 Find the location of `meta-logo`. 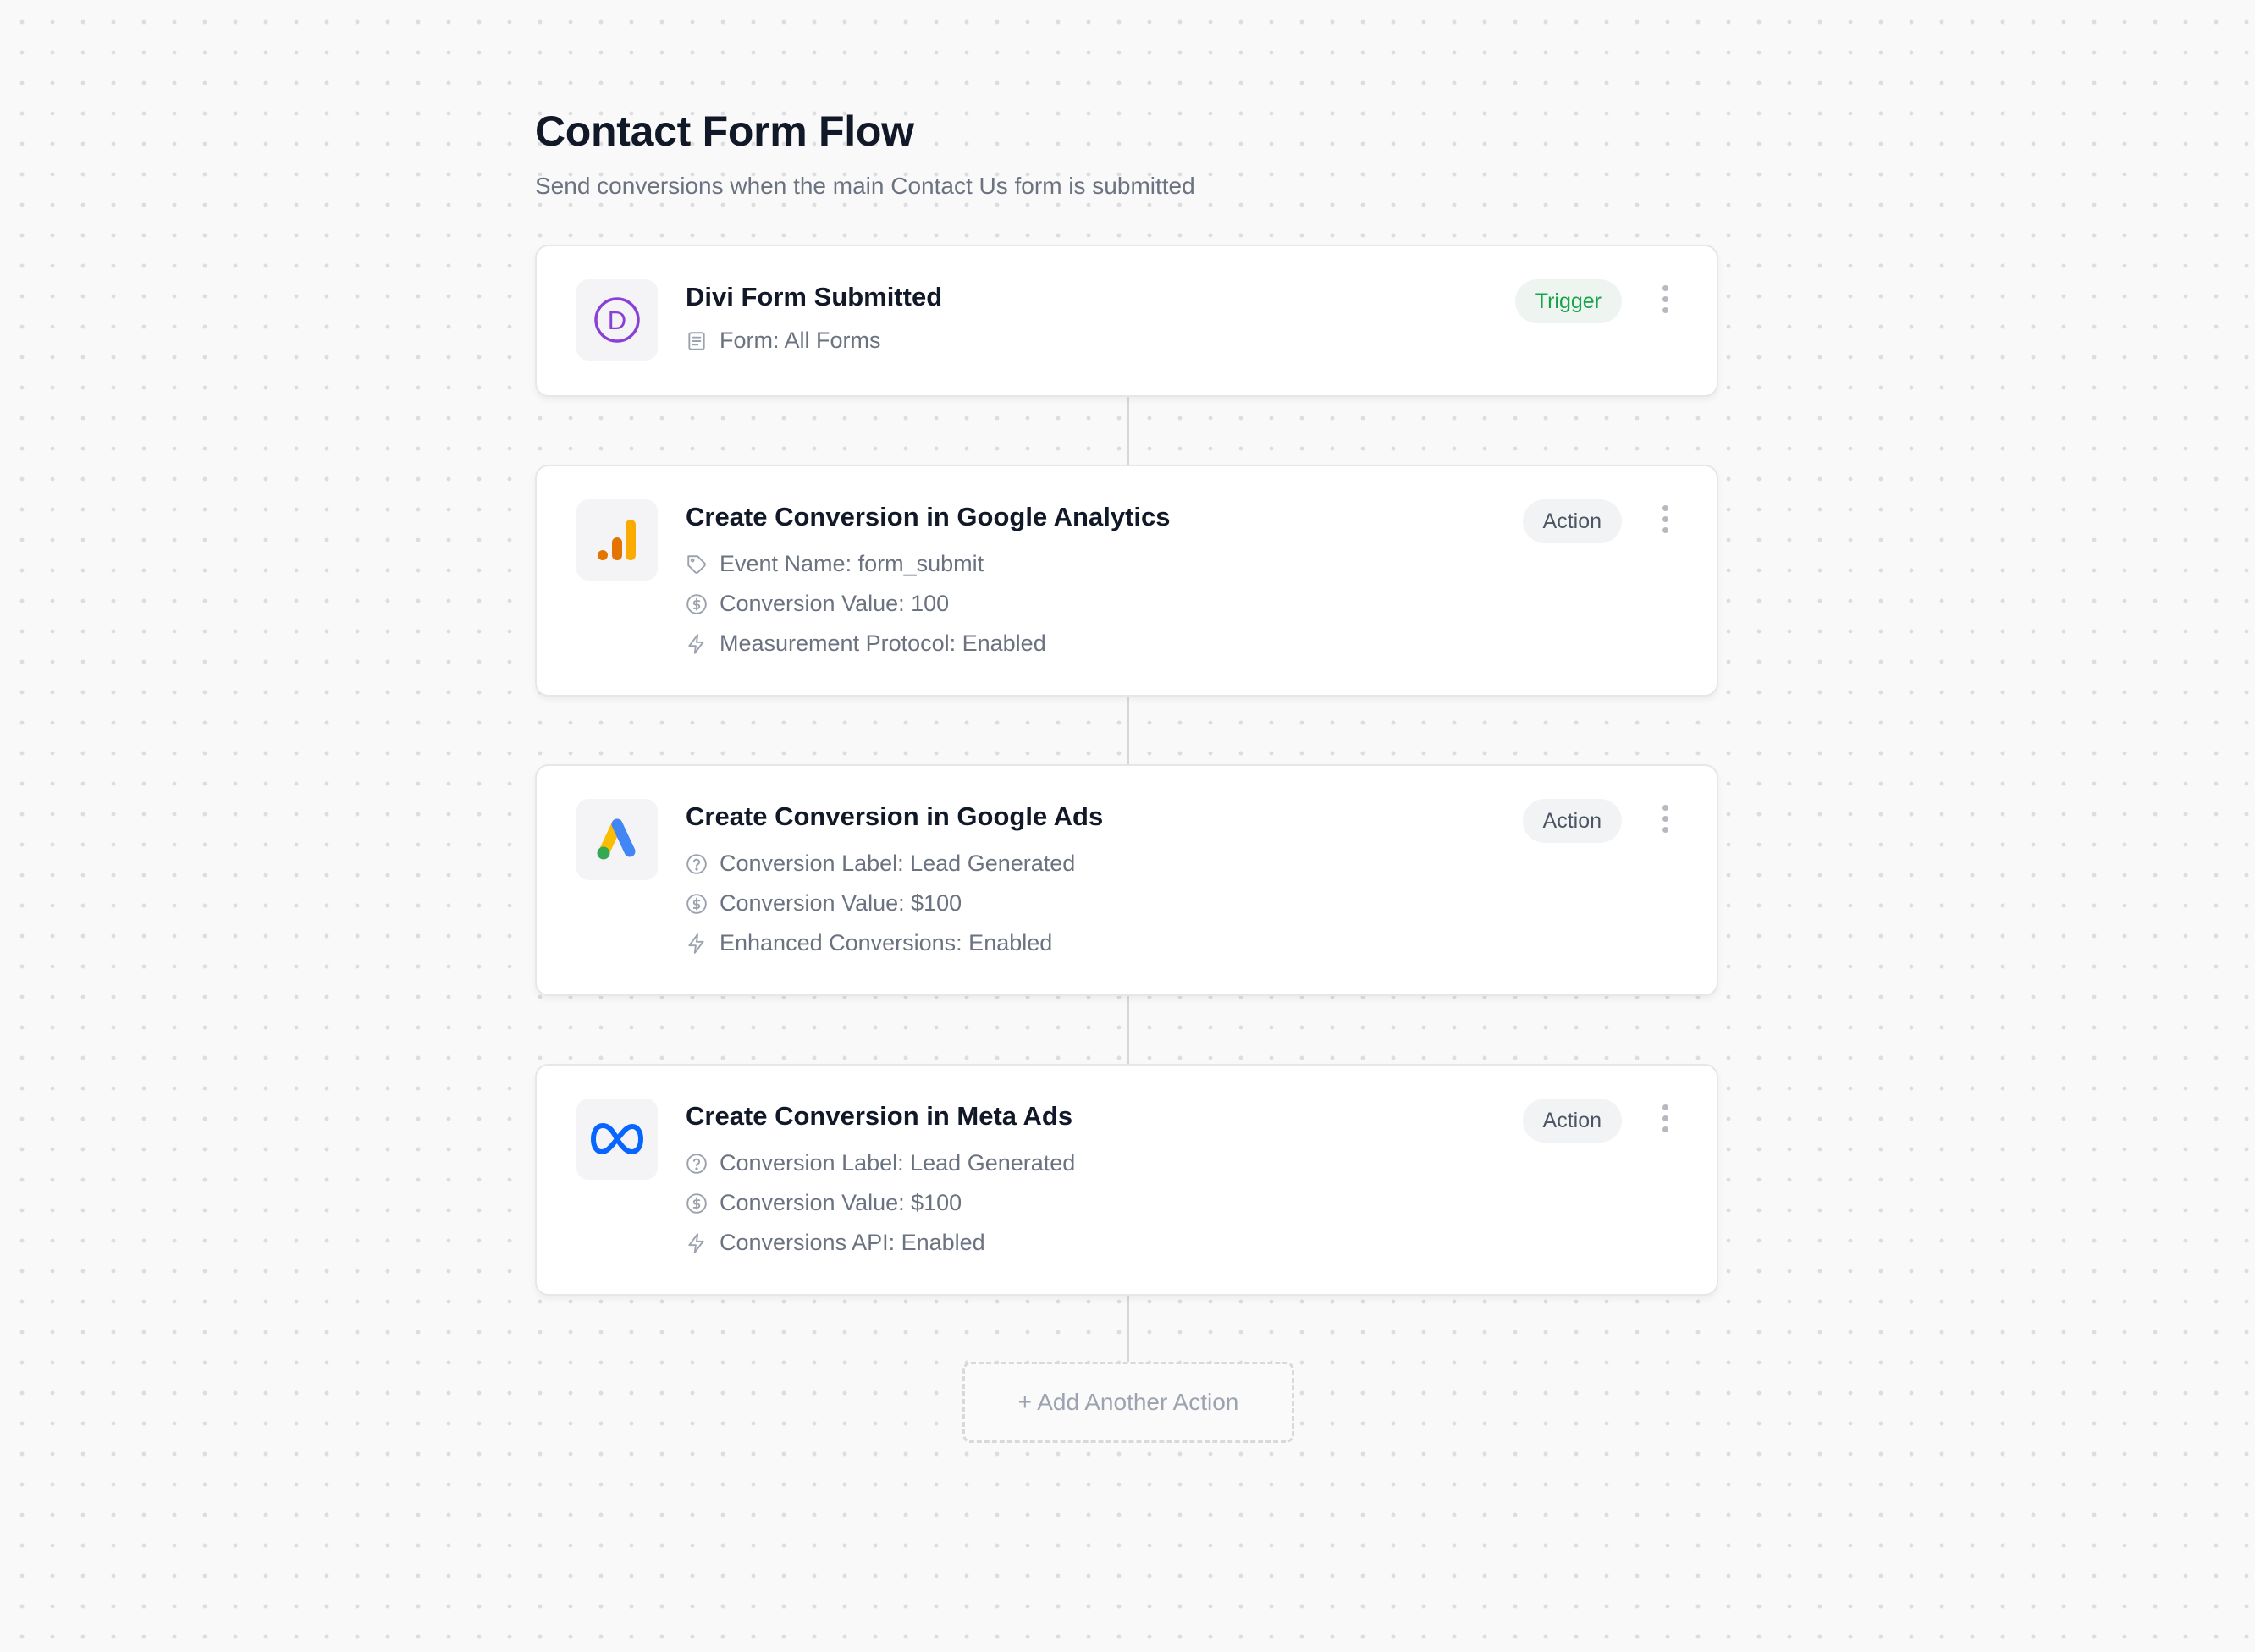

meta-logo is located at coordinates (617, 1139).